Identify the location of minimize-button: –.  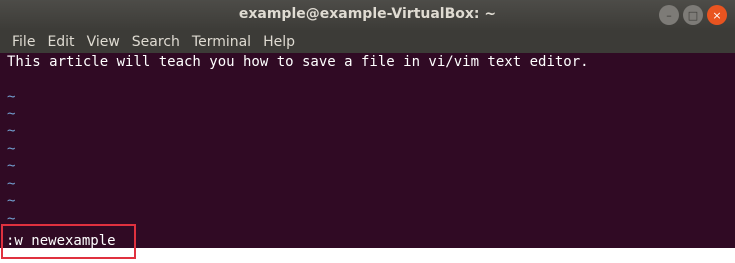
(669, 15).